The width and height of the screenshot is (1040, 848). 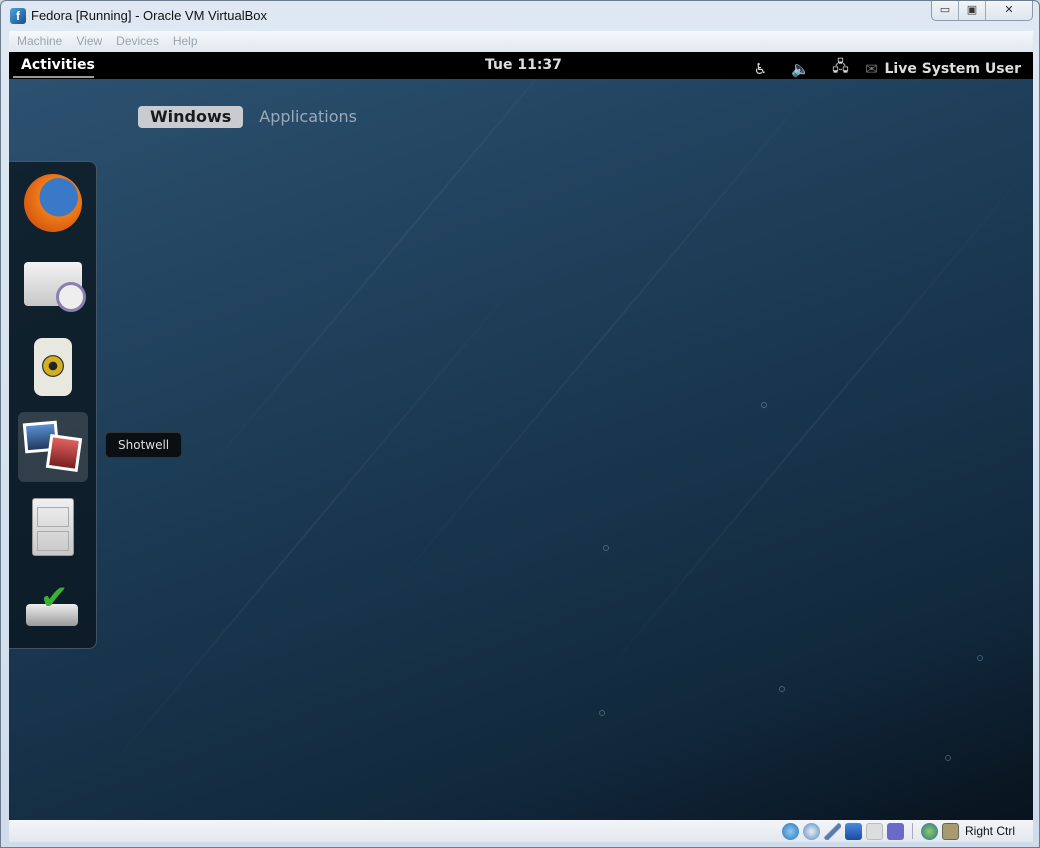 What do you see at coordinates (53, 77) in the screenshot?
I see `activities-underline` at bounding box center [53, 77].